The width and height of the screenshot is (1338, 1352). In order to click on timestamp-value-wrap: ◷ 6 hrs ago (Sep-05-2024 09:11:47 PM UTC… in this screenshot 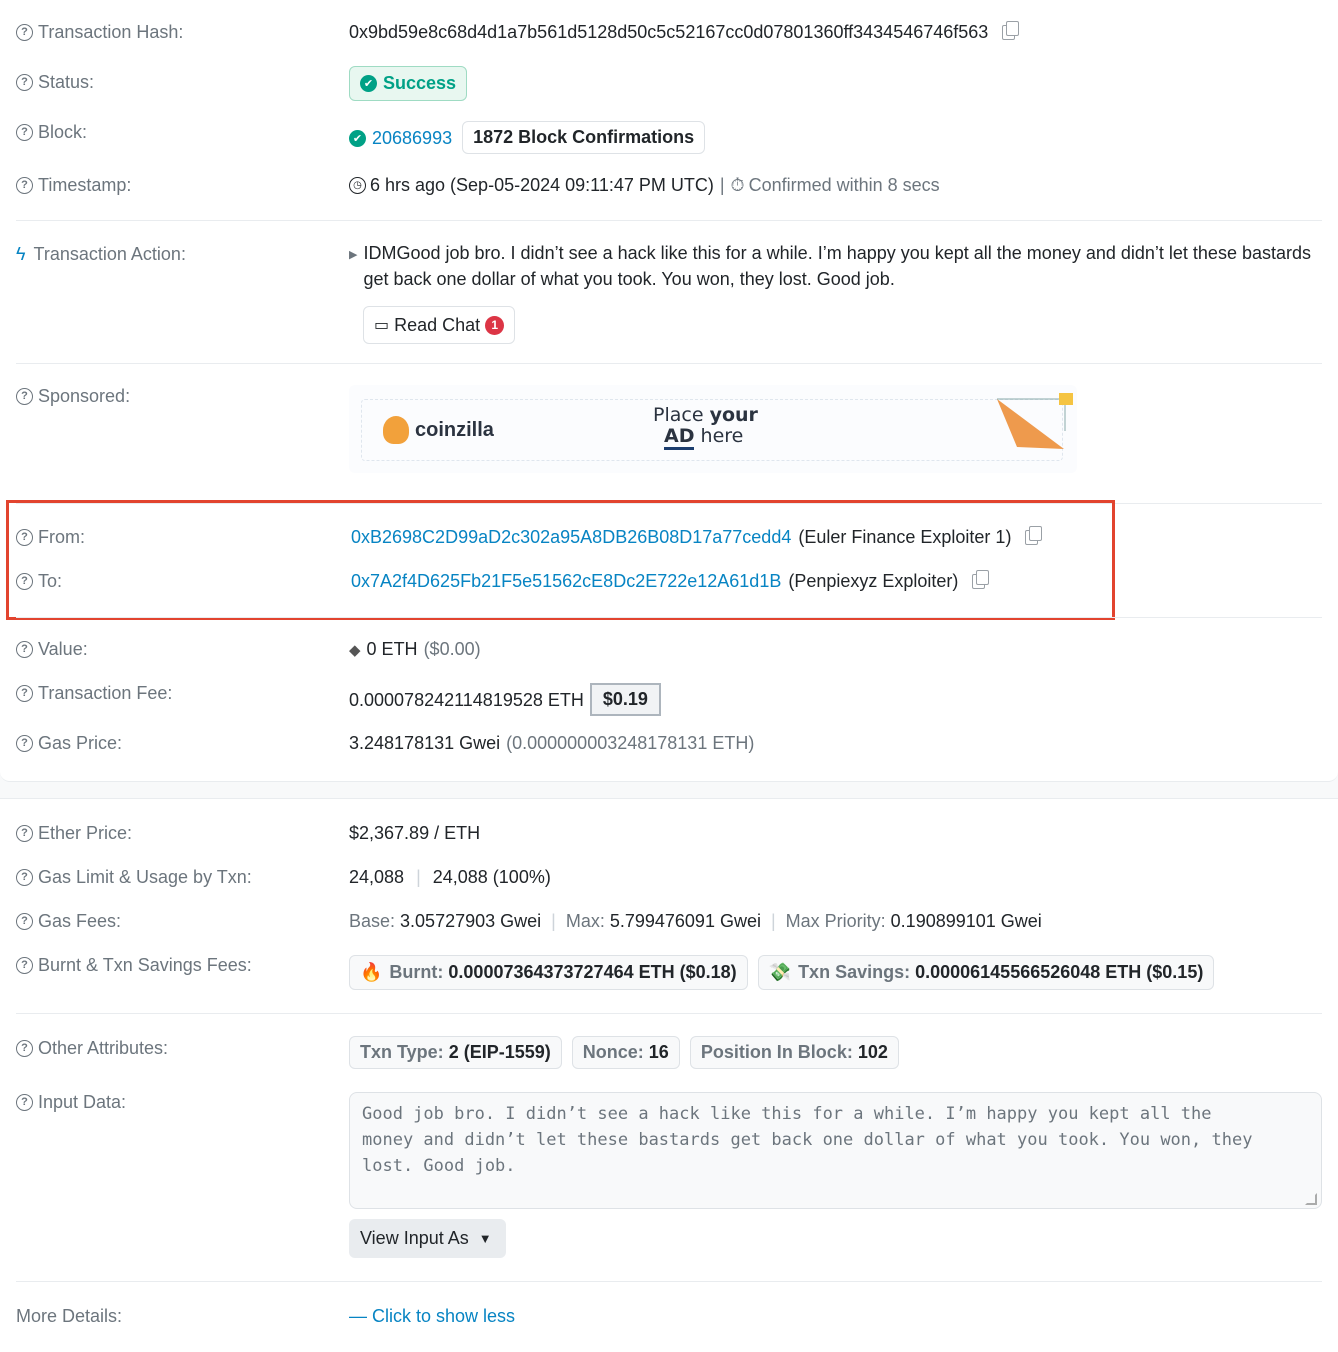, I will do `click(644, 185)`.